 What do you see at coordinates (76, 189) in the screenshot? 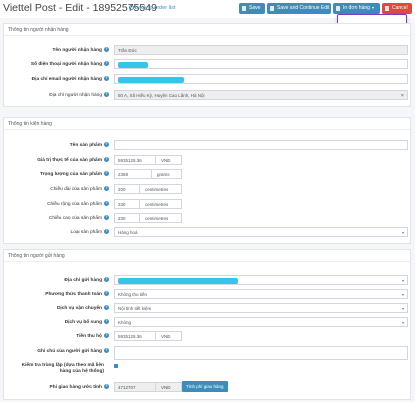
I see `label-text: Chiều dài của sản phẩm` at bounding box center [76, 189].